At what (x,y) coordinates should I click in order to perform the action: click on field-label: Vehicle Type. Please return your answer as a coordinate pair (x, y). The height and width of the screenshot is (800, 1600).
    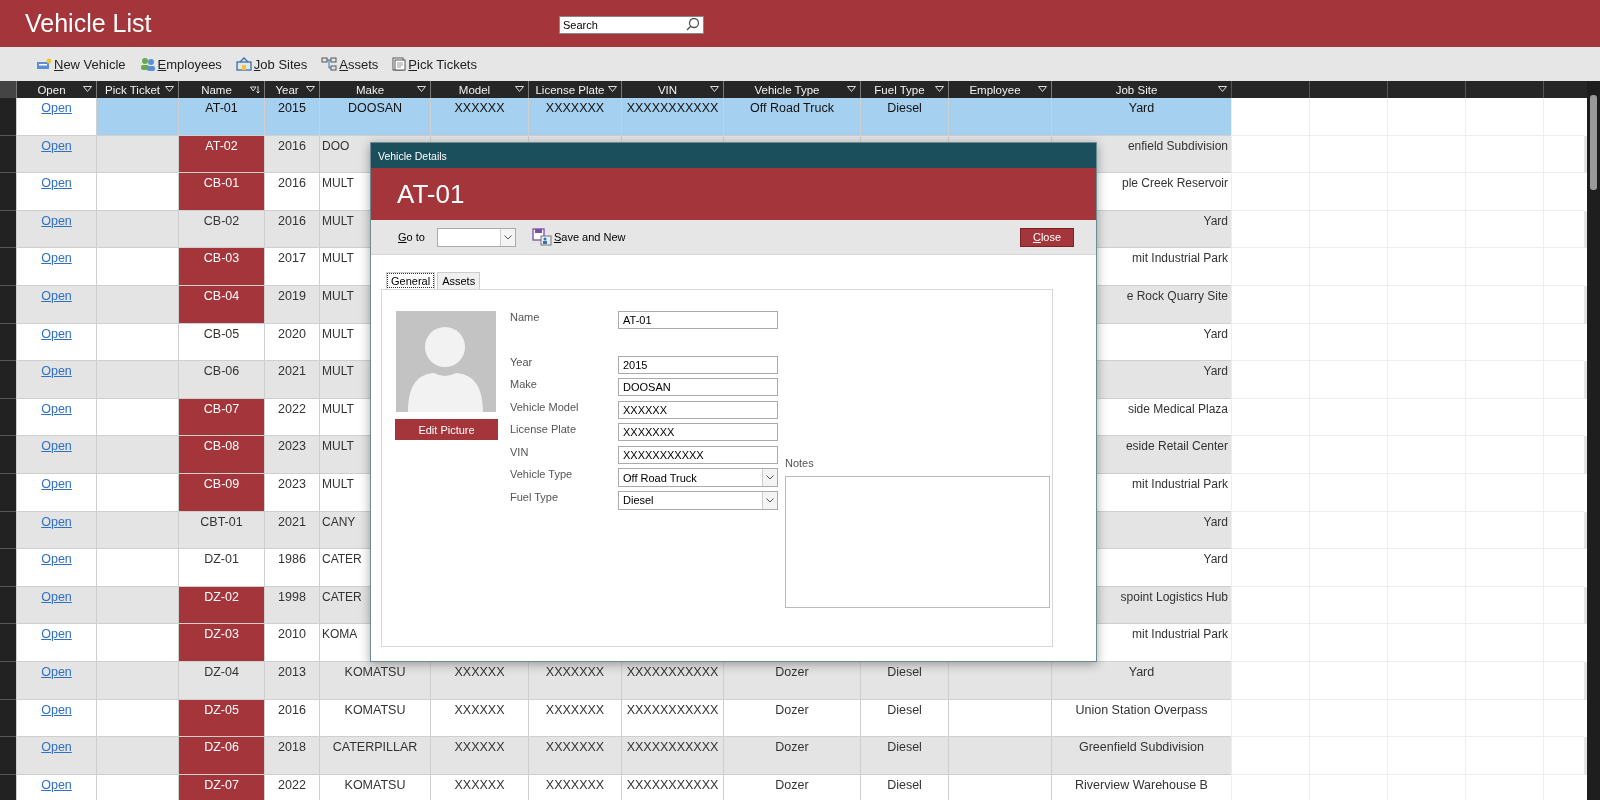
    Looking at the image, I should click on (542, 474).